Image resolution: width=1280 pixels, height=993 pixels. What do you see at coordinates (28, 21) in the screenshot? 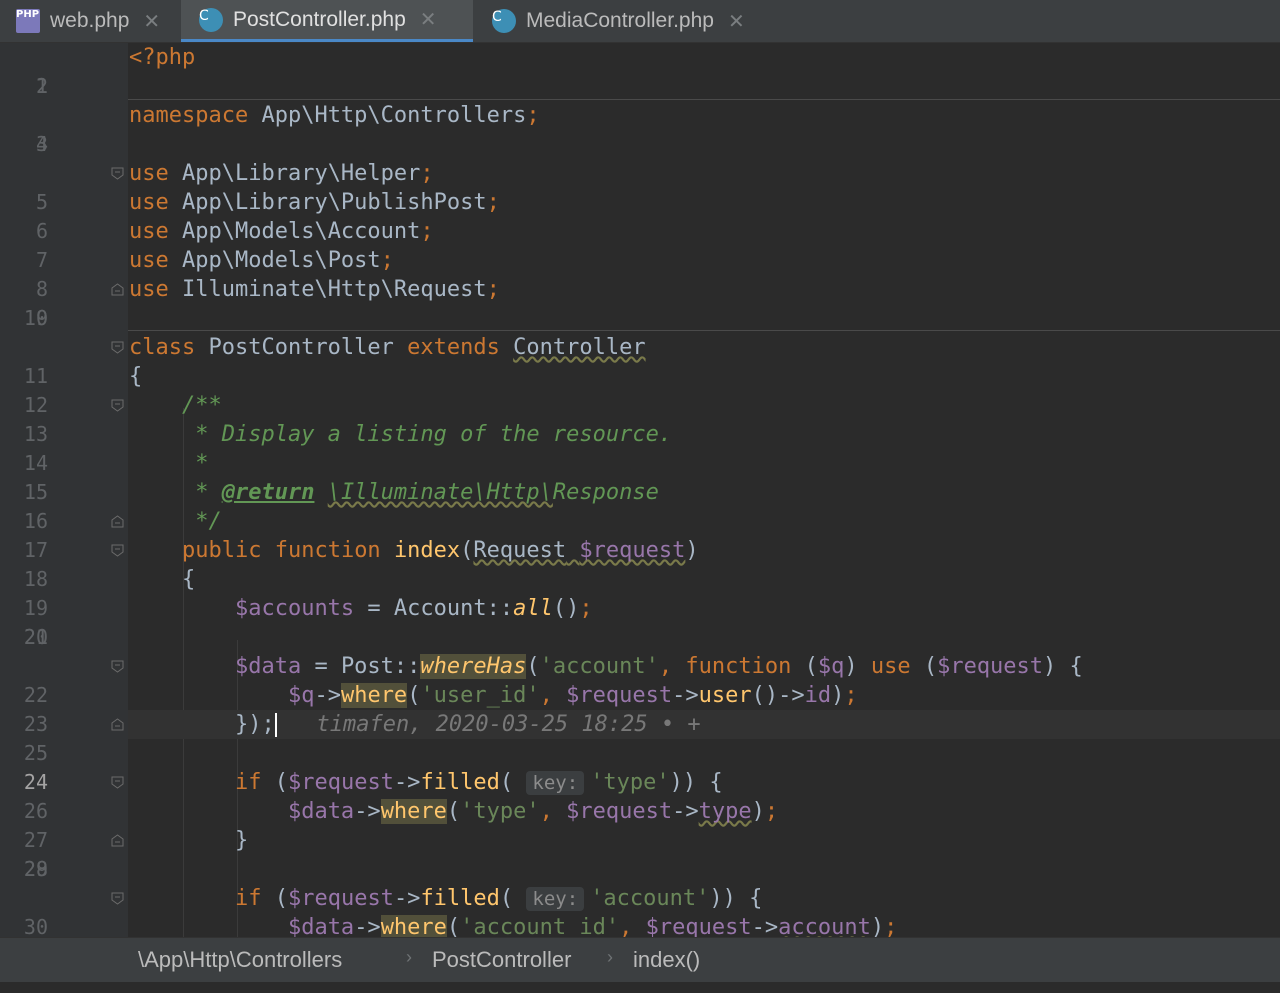
I see `php-file-icon: PHP` at bounding box center [28, 21].